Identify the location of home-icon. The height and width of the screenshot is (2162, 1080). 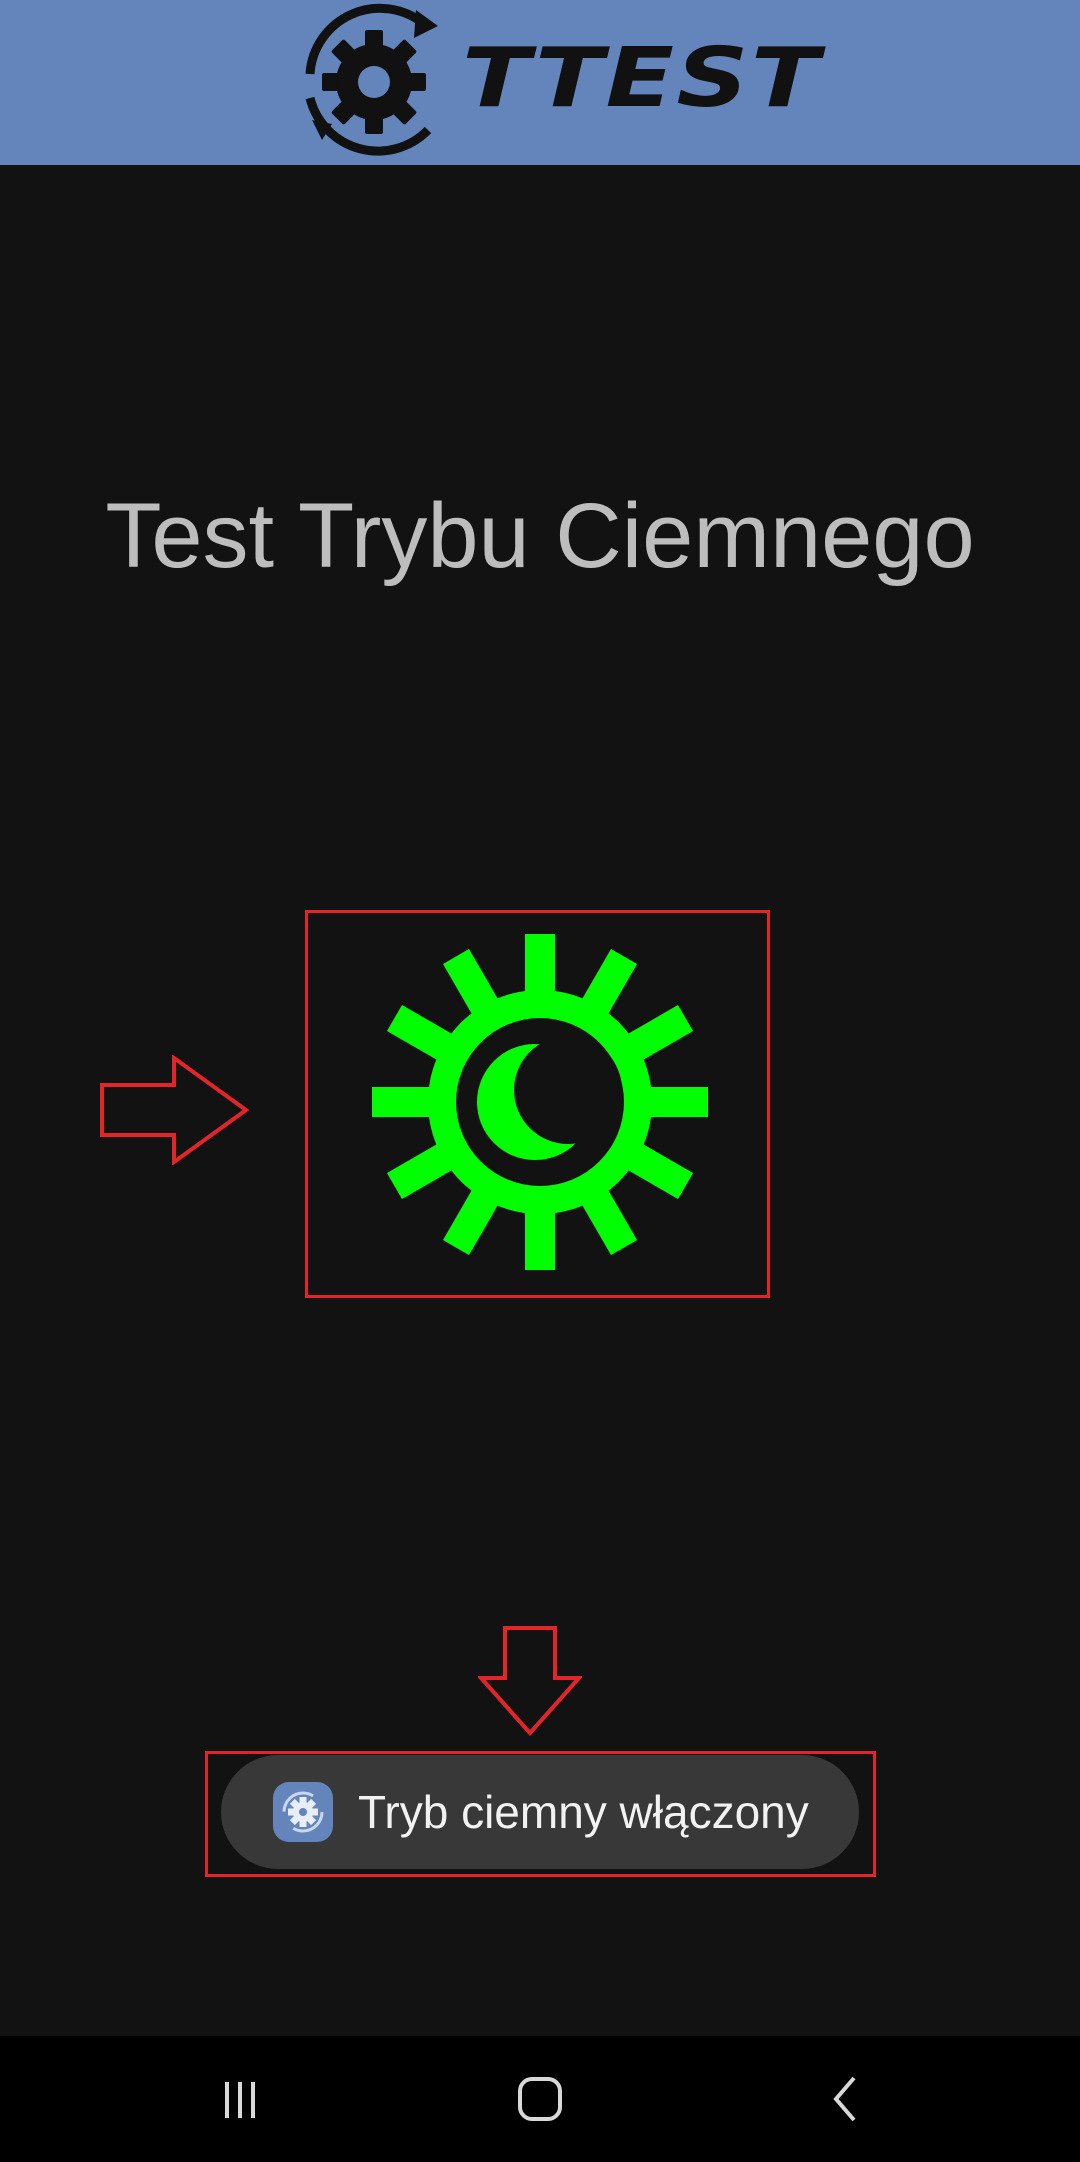
(540, 2099).